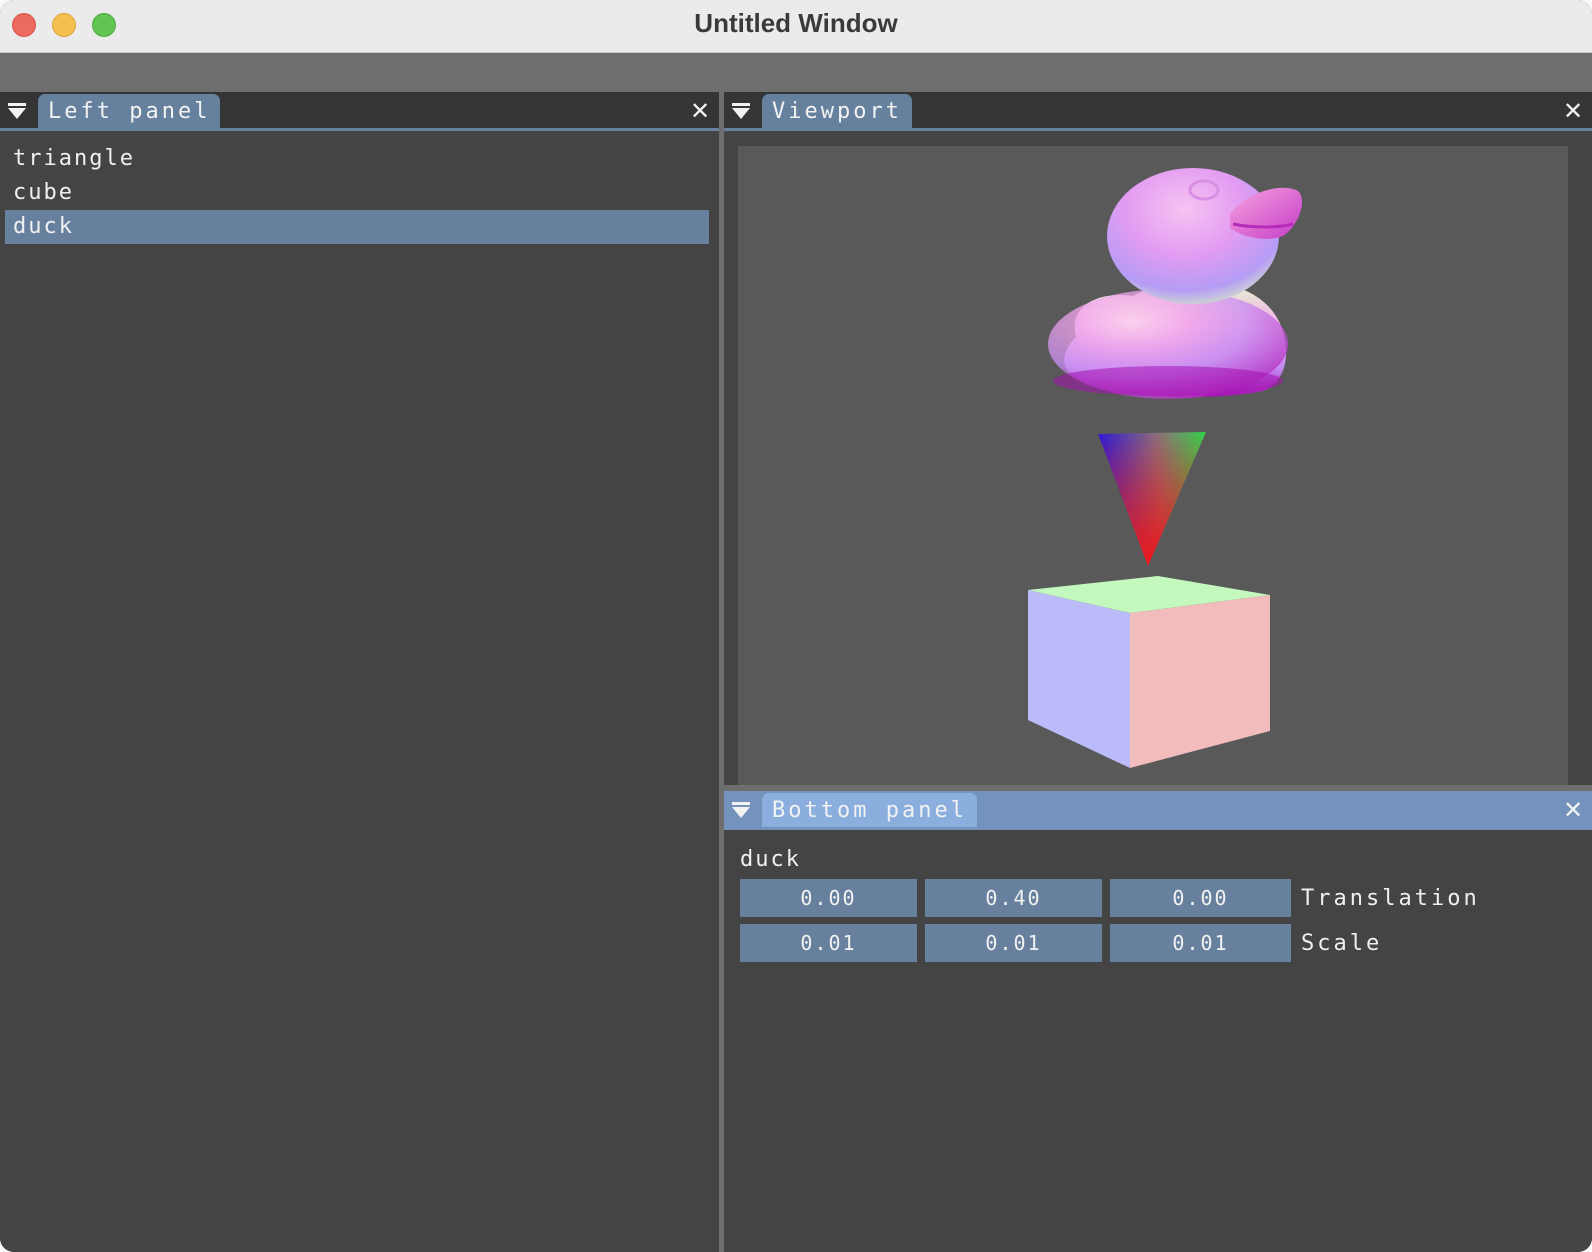 This screenshot has height=1252, width=1592. What do you see at coordinates (1013, 943) in the screenshot?
I see `scale-y-field: 0.01` at bounding box center [1013, 943].